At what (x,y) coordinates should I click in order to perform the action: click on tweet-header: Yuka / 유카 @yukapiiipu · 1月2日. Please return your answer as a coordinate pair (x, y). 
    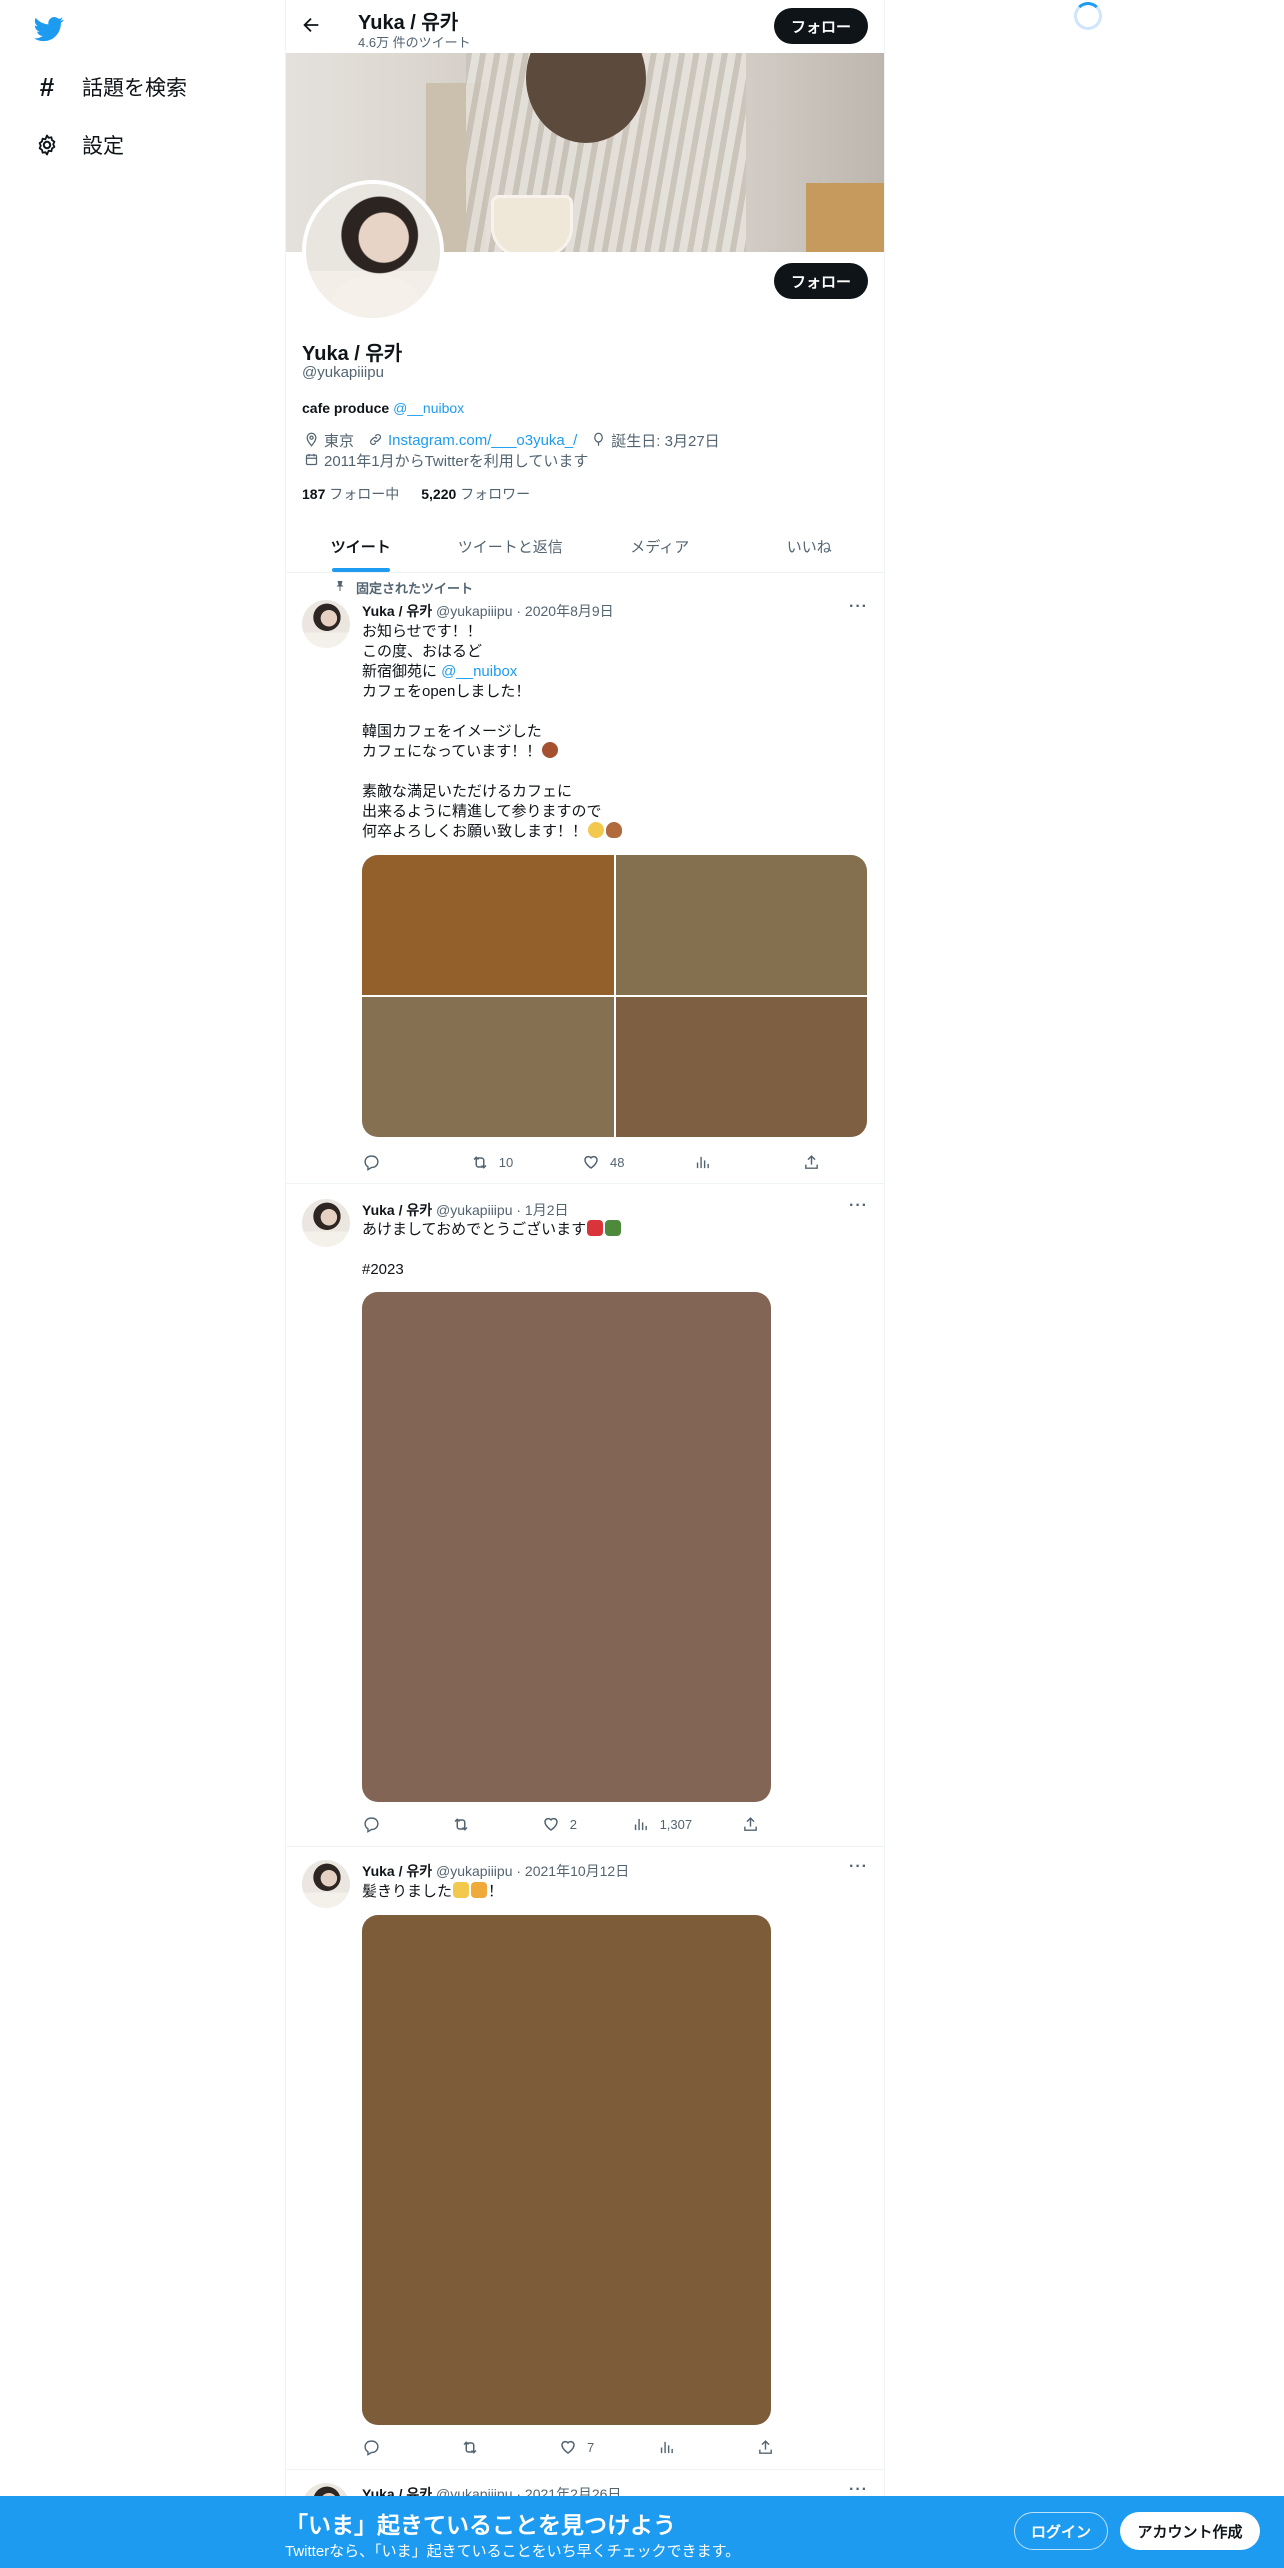
    Looking at the image, I should click on (465, 1210).